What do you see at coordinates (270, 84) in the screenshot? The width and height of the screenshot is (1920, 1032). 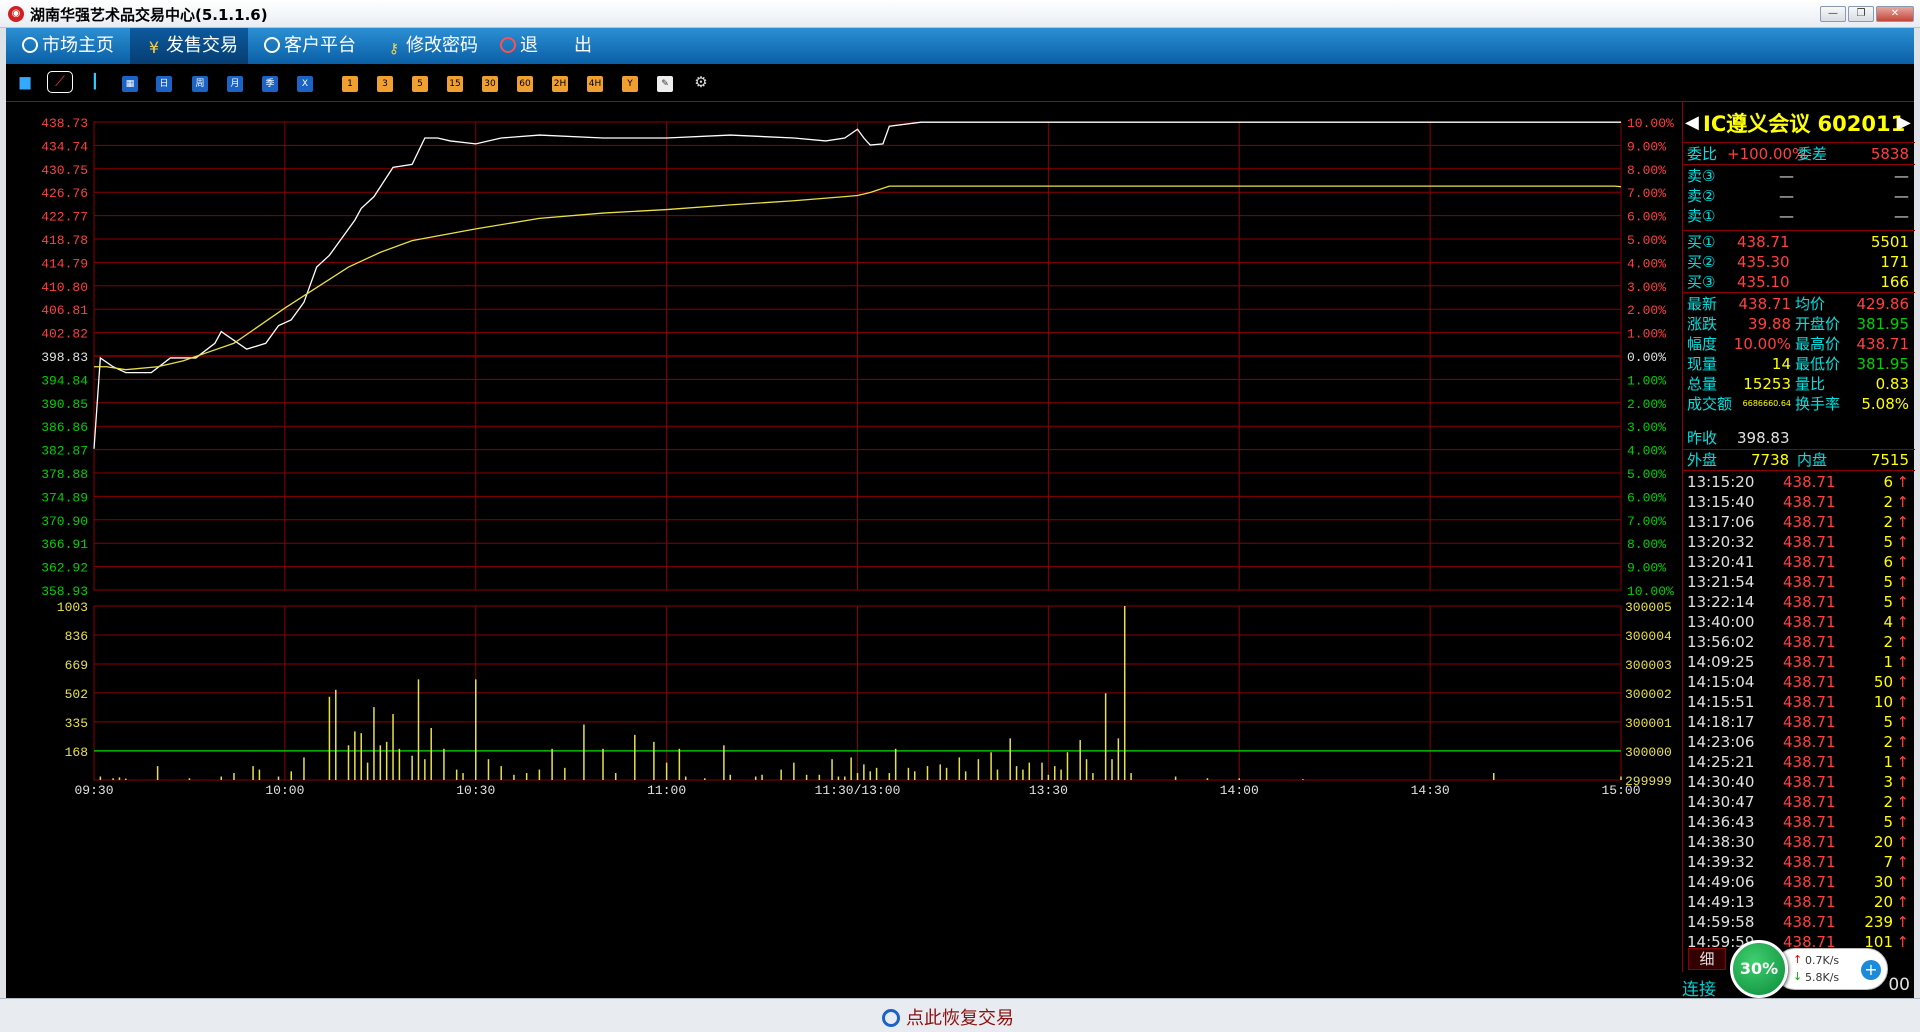 I see `period-quarter-button: 季` at bounding box center [270, 84].